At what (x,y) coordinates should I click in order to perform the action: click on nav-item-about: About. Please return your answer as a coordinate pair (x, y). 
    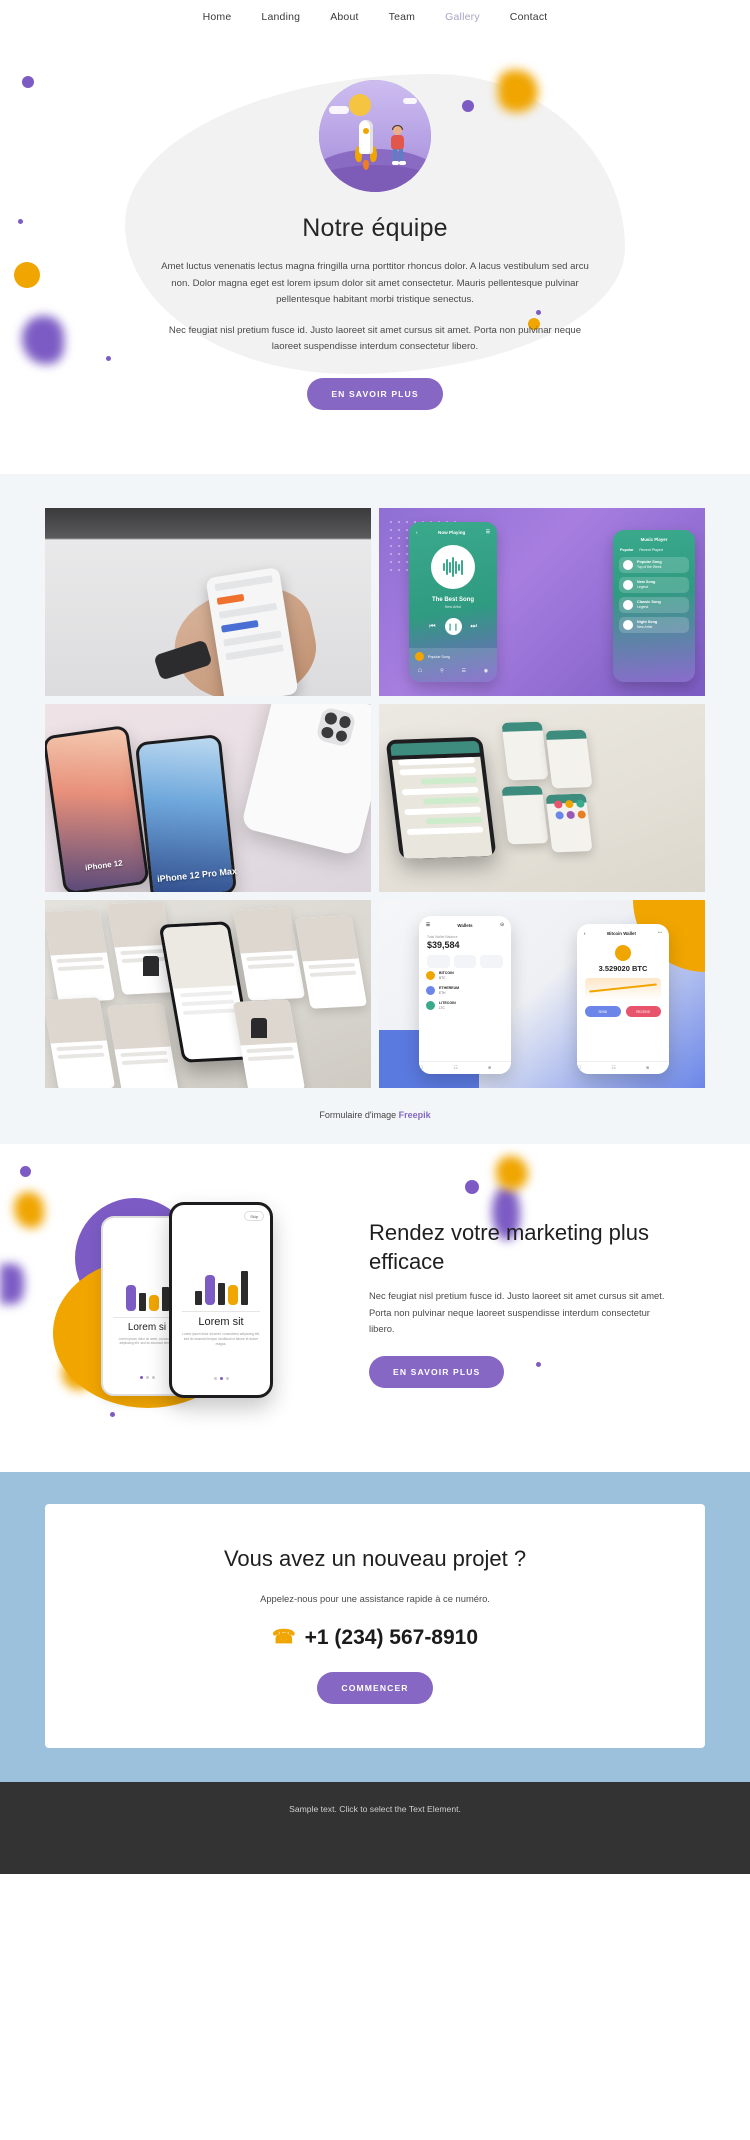
    Looking at the image, I should click on (344, 17).